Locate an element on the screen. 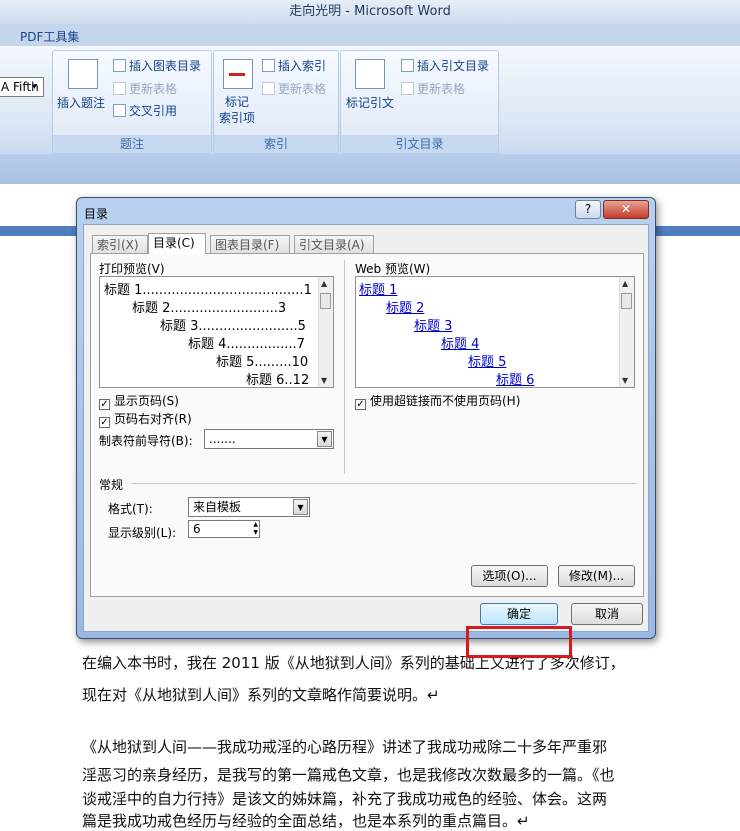 This screenshot has width=740, height=831. web-preview-scrollbar: ▲ ▼ is located at coordinates (626, 332).